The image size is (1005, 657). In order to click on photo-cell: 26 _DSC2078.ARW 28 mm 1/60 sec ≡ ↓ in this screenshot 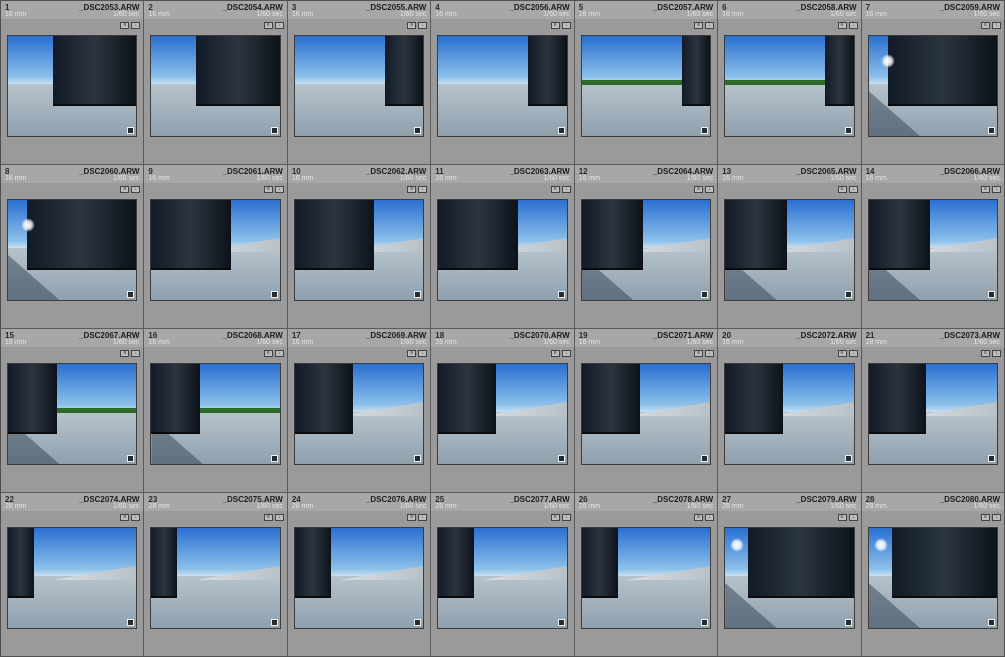, I will do `click(646, 574)`.